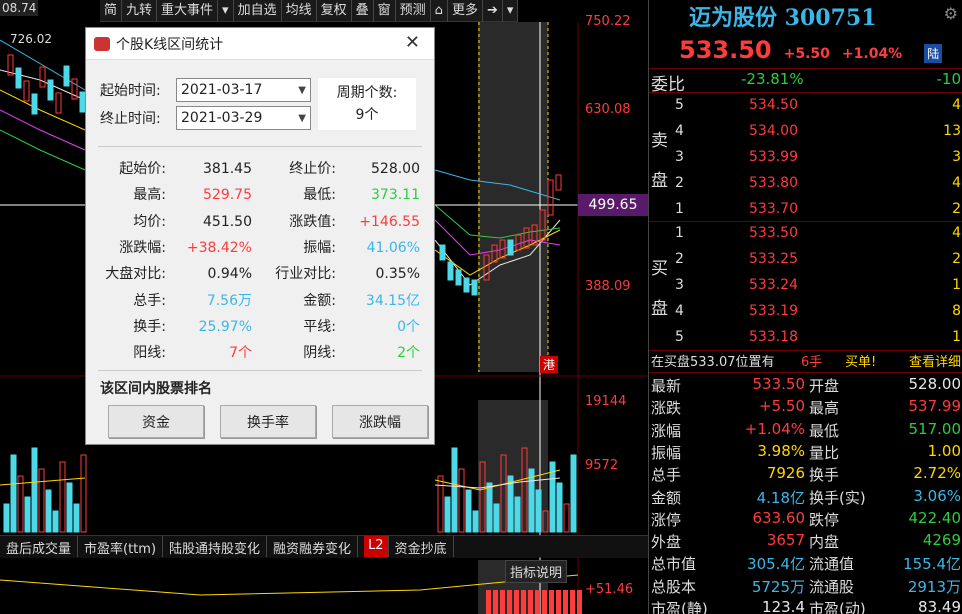 This screenshot has width=962, height=614. What do you see at coordinates (111, 11) in the screenshot?
I see `tb-simple: 简` at bounding box center [111, 11].